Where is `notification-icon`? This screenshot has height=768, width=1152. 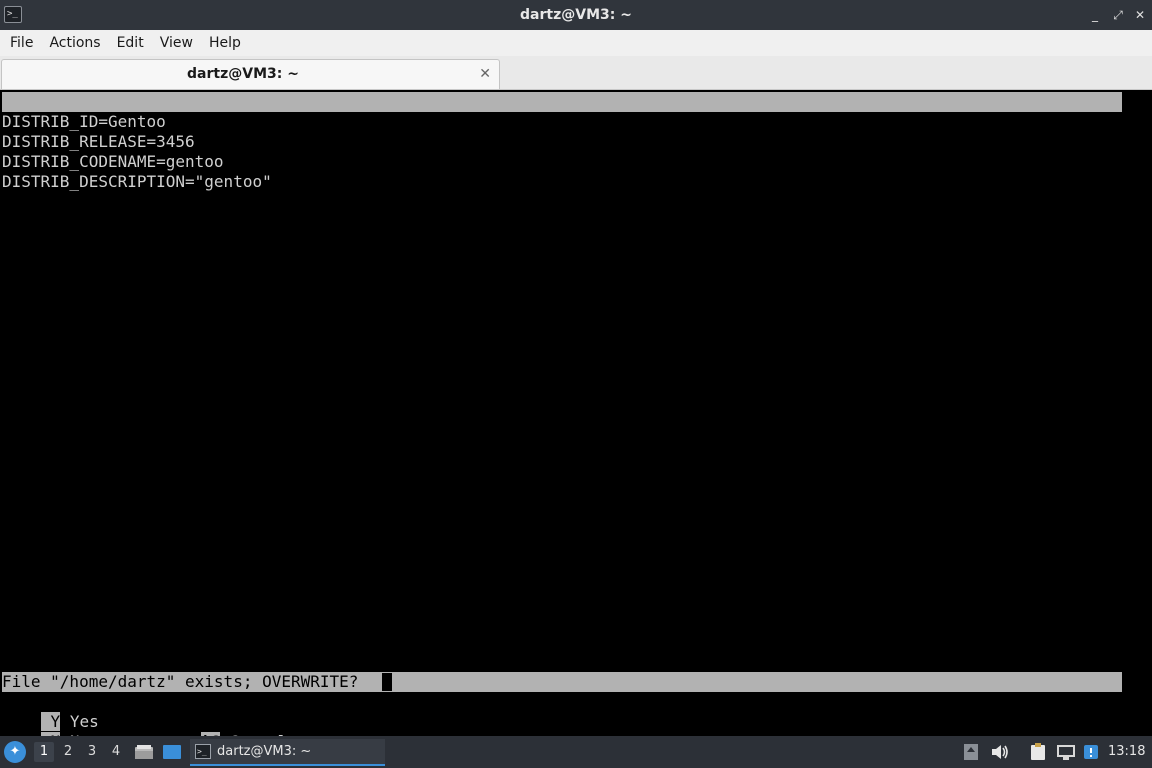 notification-icon is located at coordinates (1091, 752).